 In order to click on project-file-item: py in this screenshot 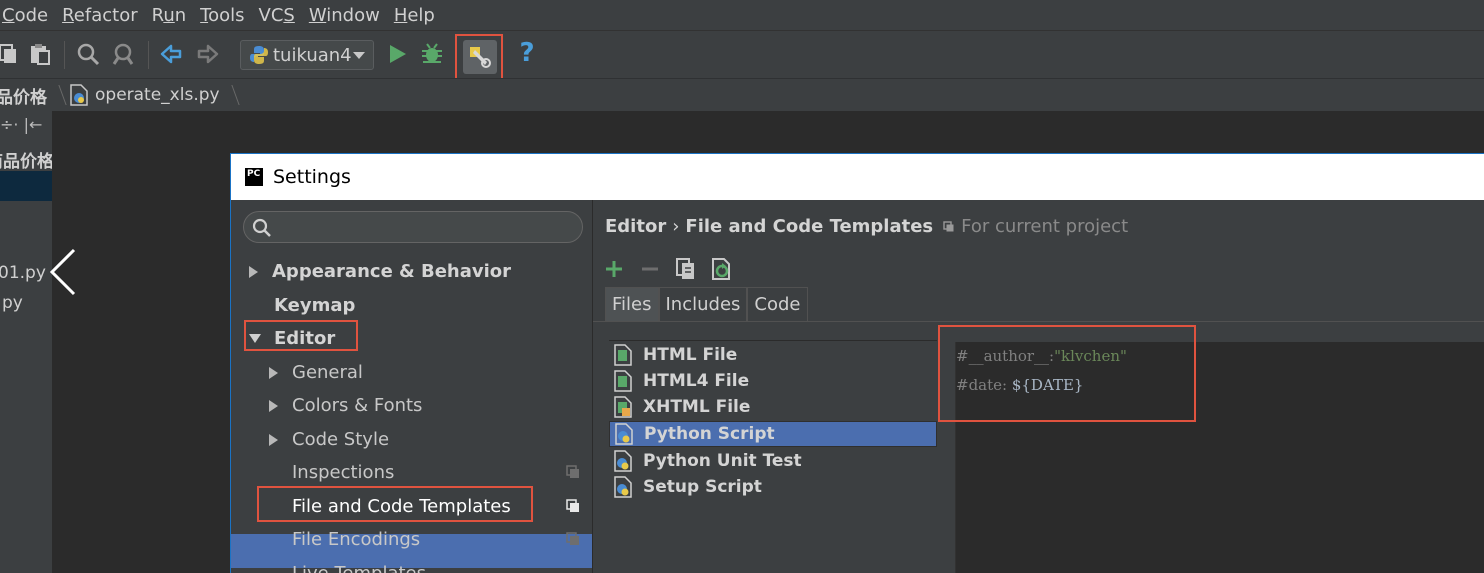, I will do `click(12, 303)`.